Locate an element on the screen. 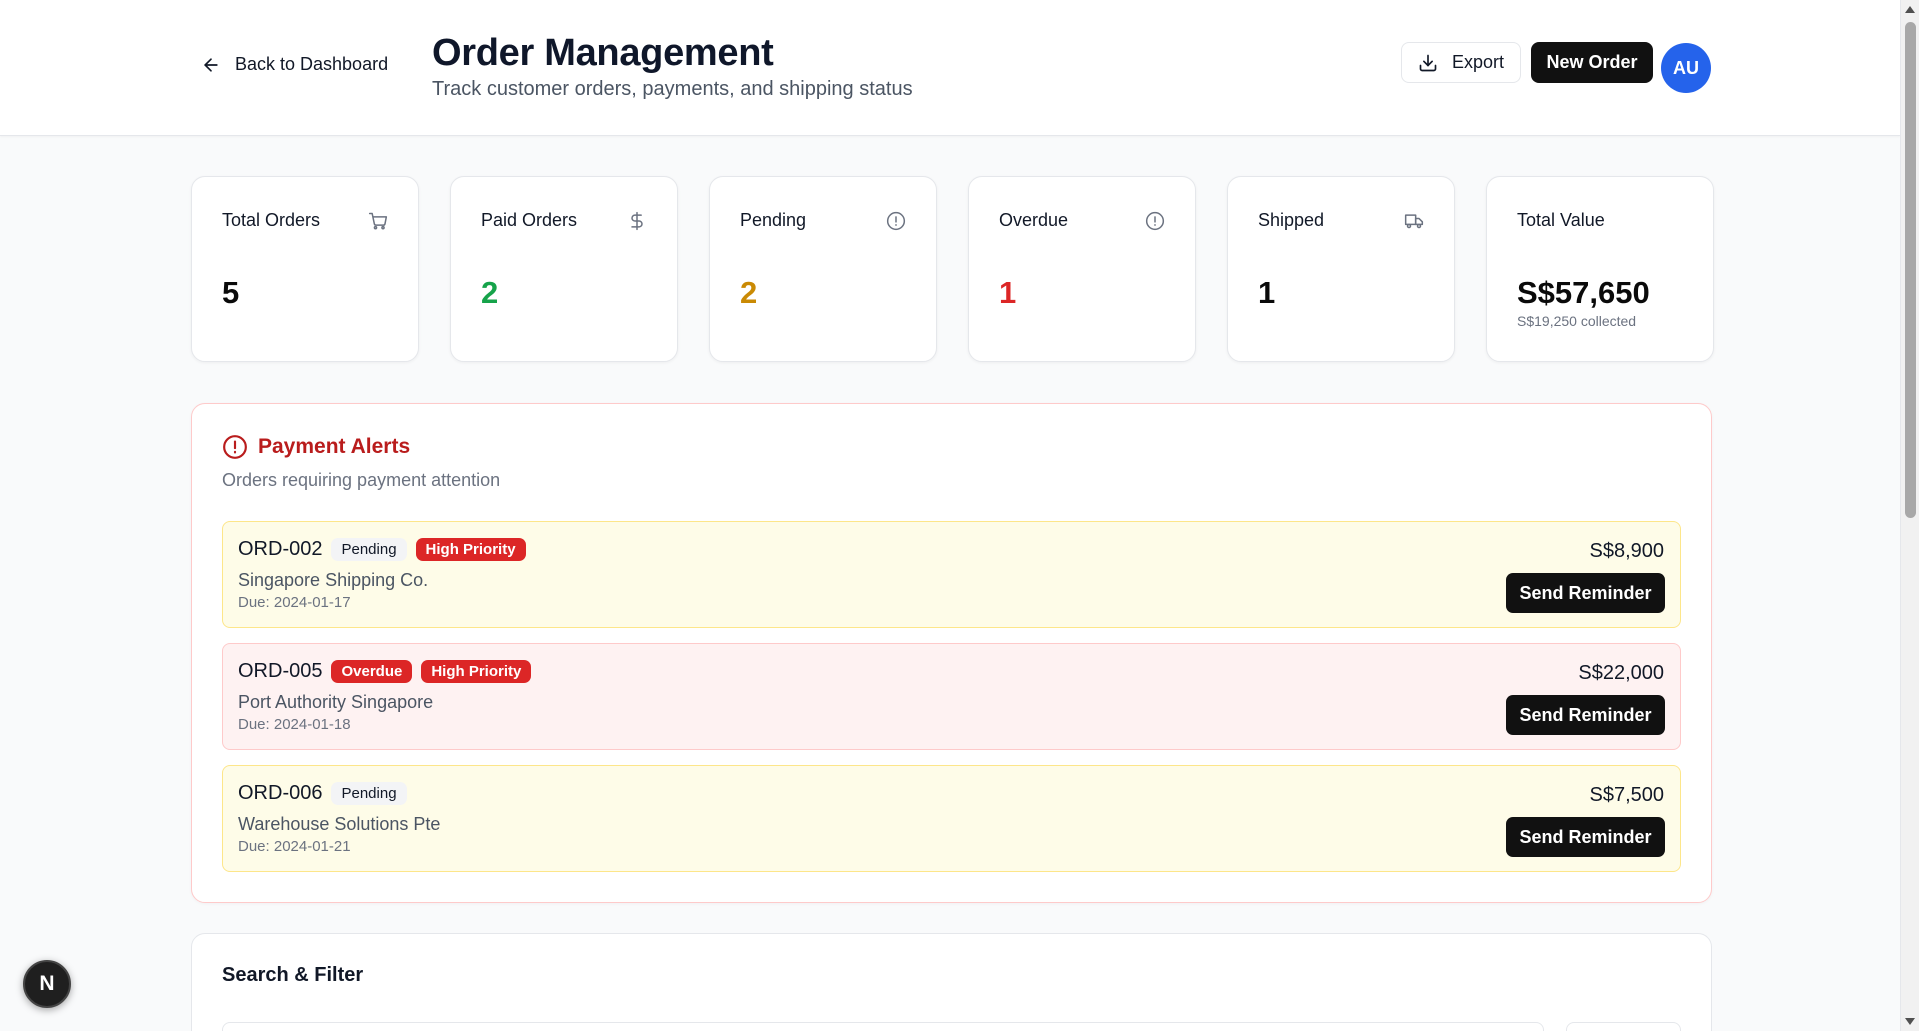 The width and height of the screenshot is (1919, 1031). new-order-button: New Order is located at coordinates (1592, 62).